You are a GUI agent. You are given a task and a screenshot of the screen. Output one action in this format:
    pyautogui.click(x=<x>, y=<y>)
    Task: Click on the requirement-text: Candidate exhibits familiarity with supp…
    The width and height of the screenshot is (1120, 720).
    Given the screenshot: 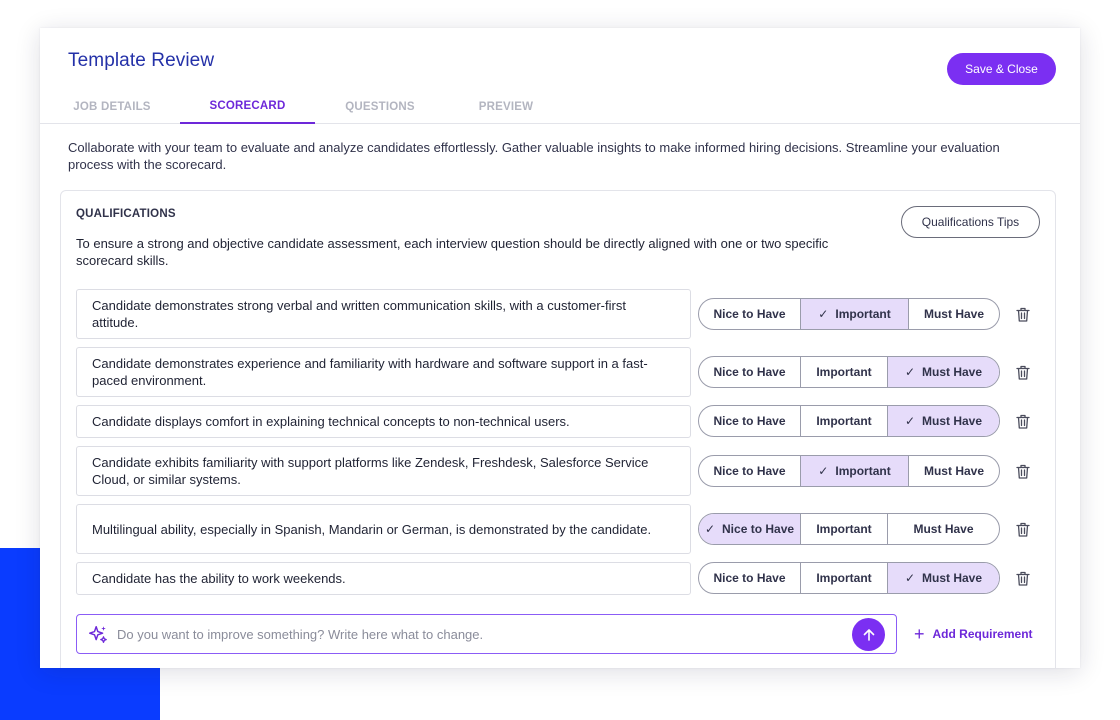 What is the action you would take?
    pyautogui.click(x=383, y=471)
    